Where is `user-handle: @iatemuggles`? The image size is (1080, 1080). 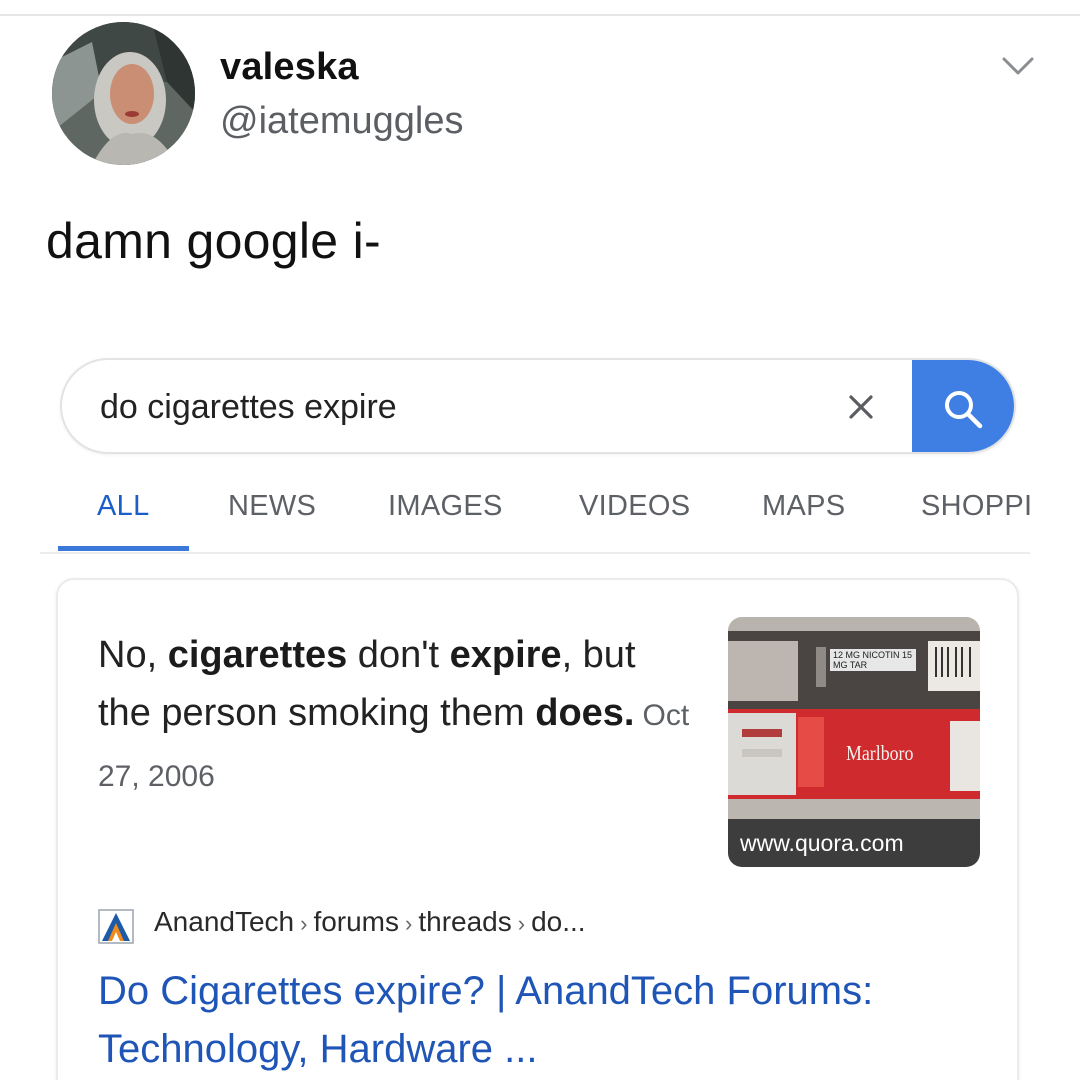
user-handle: @iatemuggles is located at coordinates (341, 121).